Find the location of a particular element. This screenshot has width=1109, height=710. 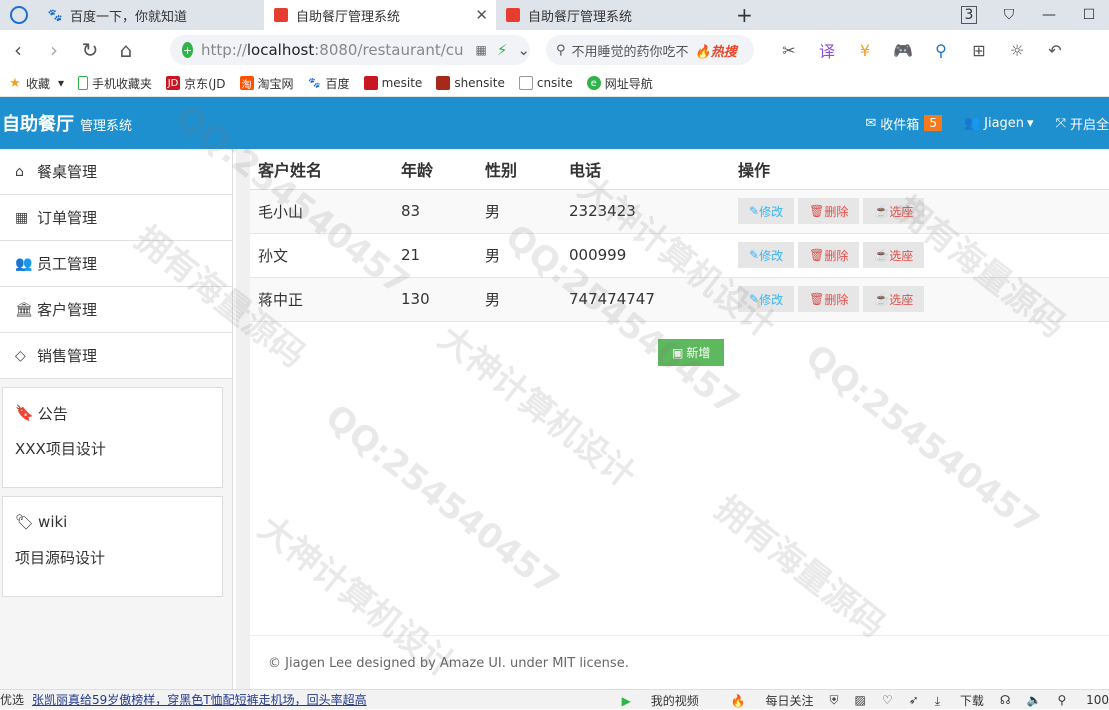

trash-icon: 🗑 is located at coordinates (817, 211).